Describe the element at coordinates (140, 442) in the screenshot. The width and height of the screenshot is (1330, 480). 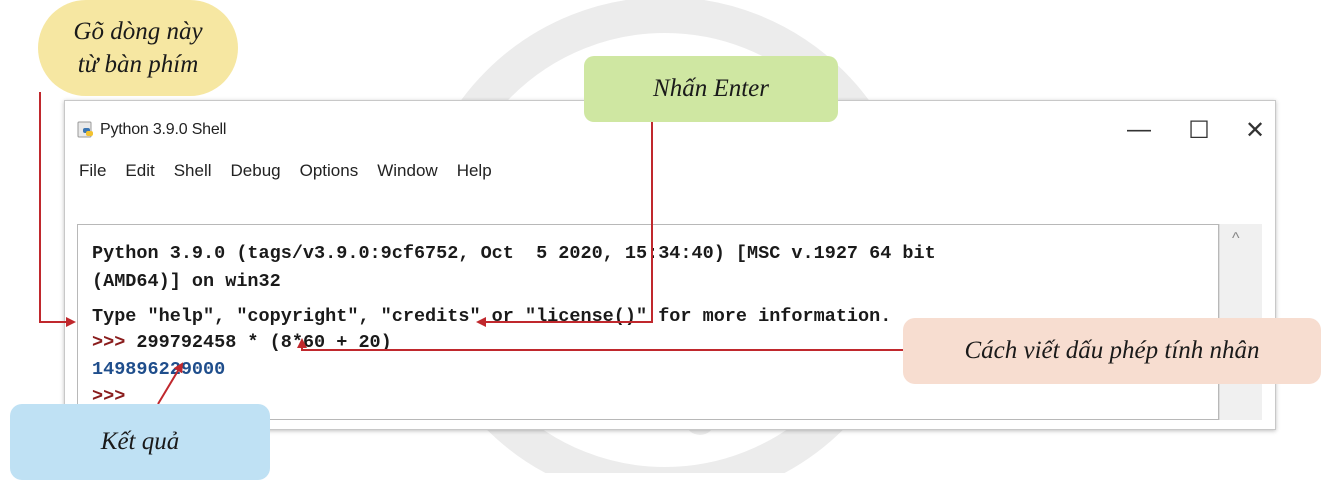
I see `callout-result: Kết quả` at that location.